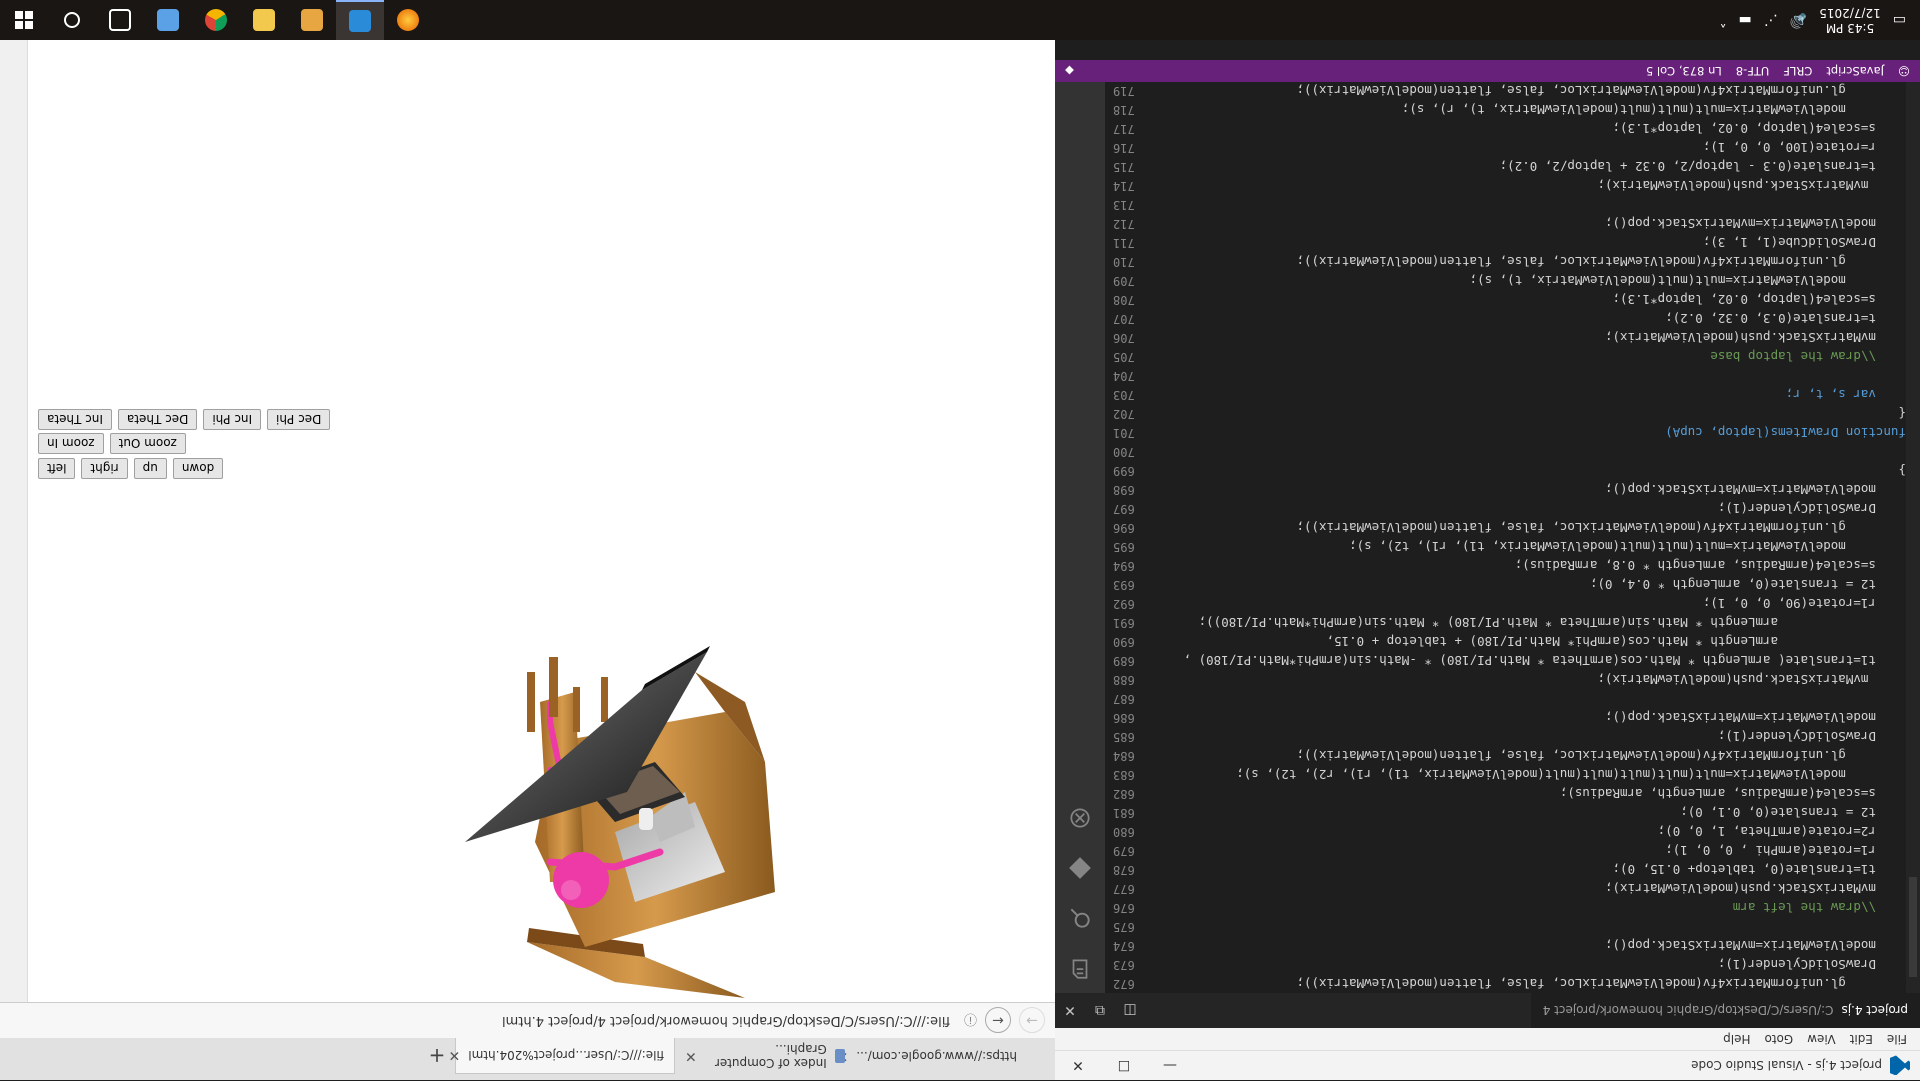 The width and height of the screenshot is (1920, 1081). Describe the element at coordinates (14, 521) in the screenshot. I see `page-scrollbar` at that location.